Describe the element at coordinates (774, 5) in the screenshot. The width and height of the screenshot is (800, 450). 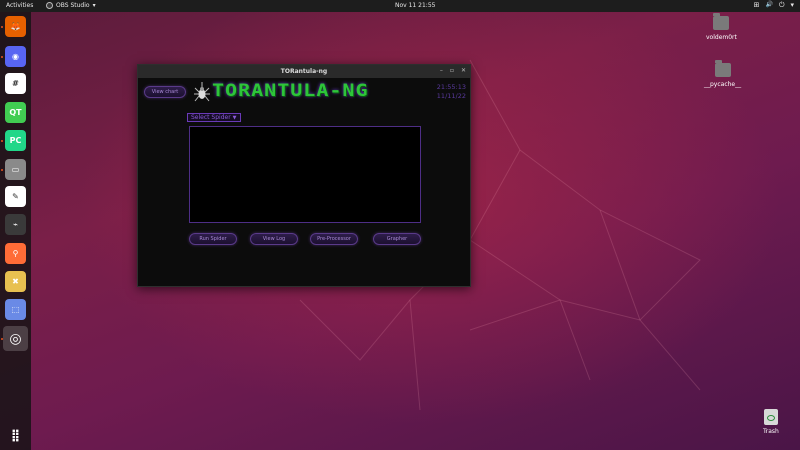
I see `system-tray: ⊞ 🔊 ⏻ ▾` at that location.